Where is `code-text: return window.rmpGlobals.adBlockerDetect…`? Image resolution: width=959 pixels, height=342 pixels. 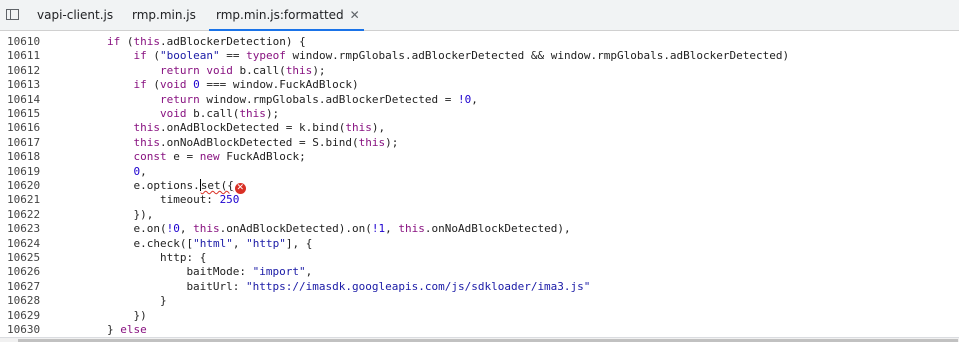 code-text: return window.rmpGlobals.adBlockerDetect… is located at coordinates (319, 100).